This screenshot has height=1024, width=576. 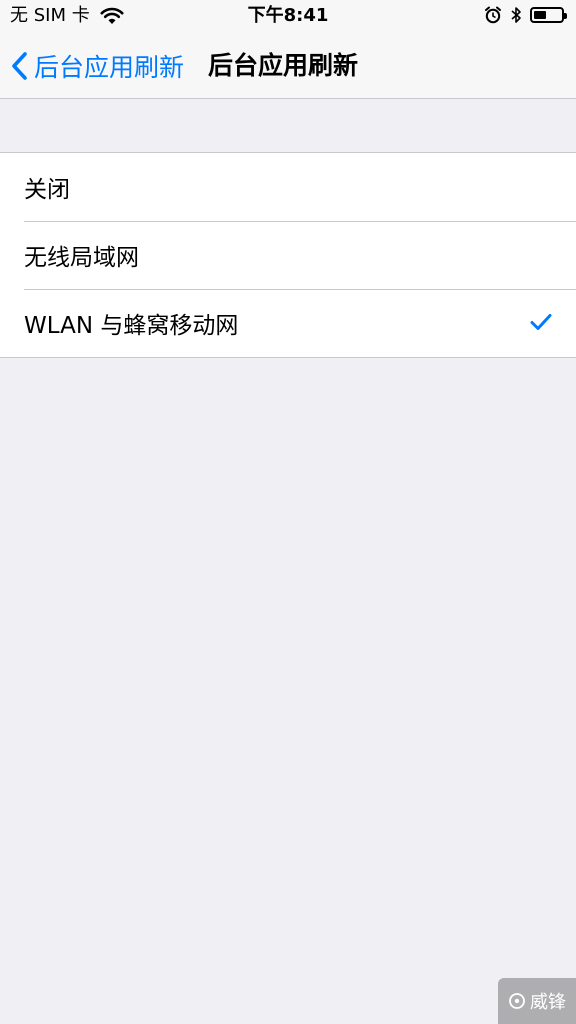 I want to click on bluetooth-icon, so click(x=516, y=15).